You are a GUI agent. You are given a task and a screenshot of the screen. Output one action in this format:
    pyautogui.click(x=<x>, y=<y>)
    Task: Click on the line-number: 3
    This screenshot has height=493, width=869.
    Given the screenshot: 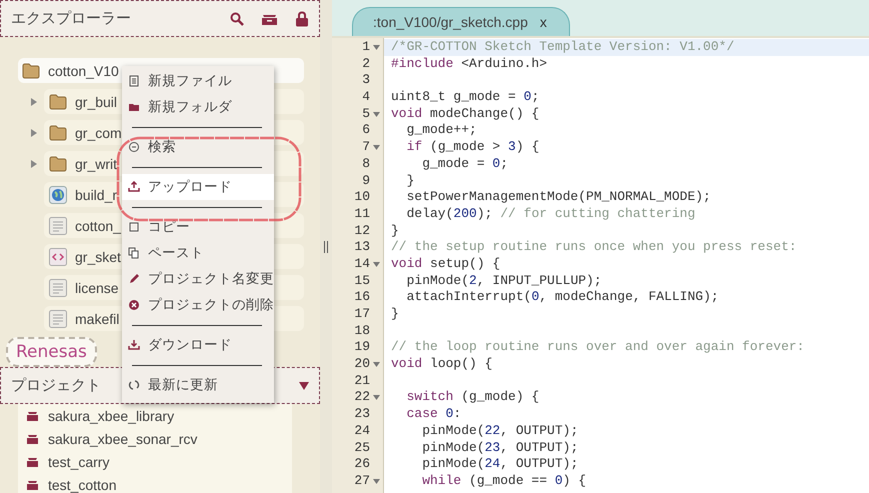 What is the action you would take?
    pyautogui.click(x=366, y=81)
    